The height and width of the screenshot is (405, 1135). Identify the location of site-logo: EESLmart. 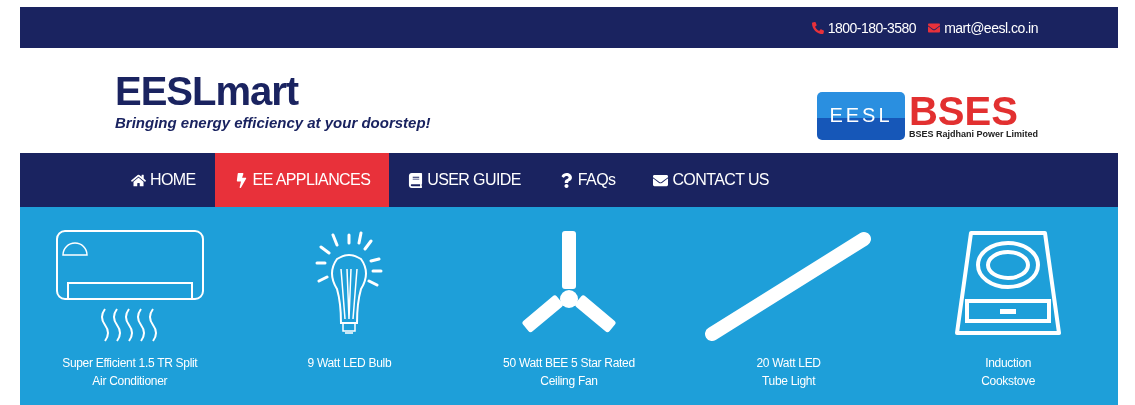
(273, 90).